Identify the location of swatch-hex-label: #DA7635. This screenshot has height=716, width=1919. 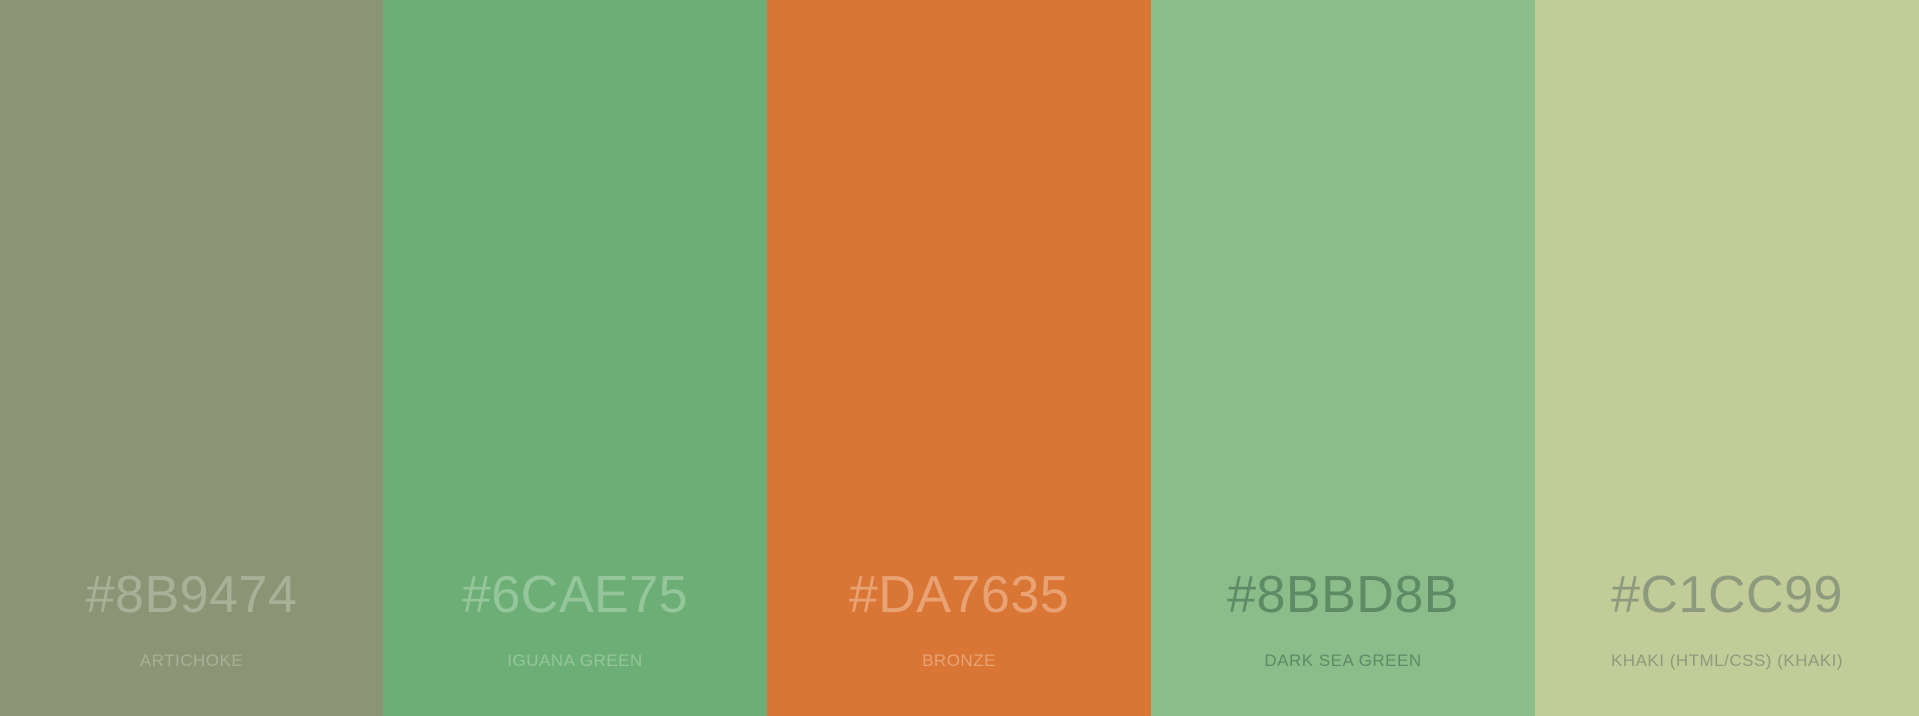
(959, 595).